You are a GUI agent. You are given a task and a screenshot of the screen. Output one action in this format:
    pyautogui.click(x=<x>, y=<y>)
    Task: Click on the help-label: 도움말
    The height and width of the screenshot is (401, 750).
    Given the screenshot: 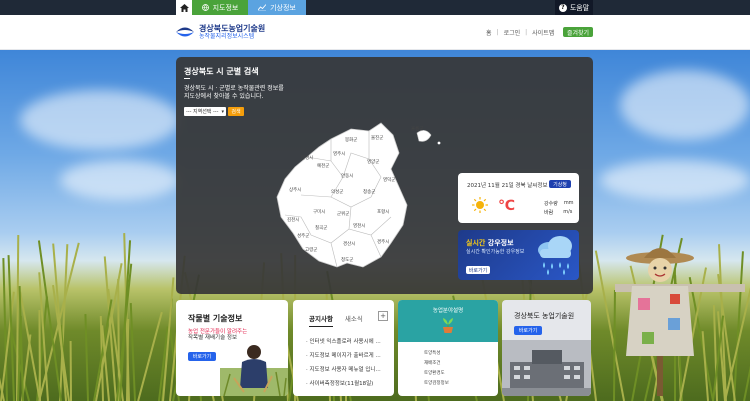 What is the action you would take?
    pyautogui.click(x=579, y=7)
    